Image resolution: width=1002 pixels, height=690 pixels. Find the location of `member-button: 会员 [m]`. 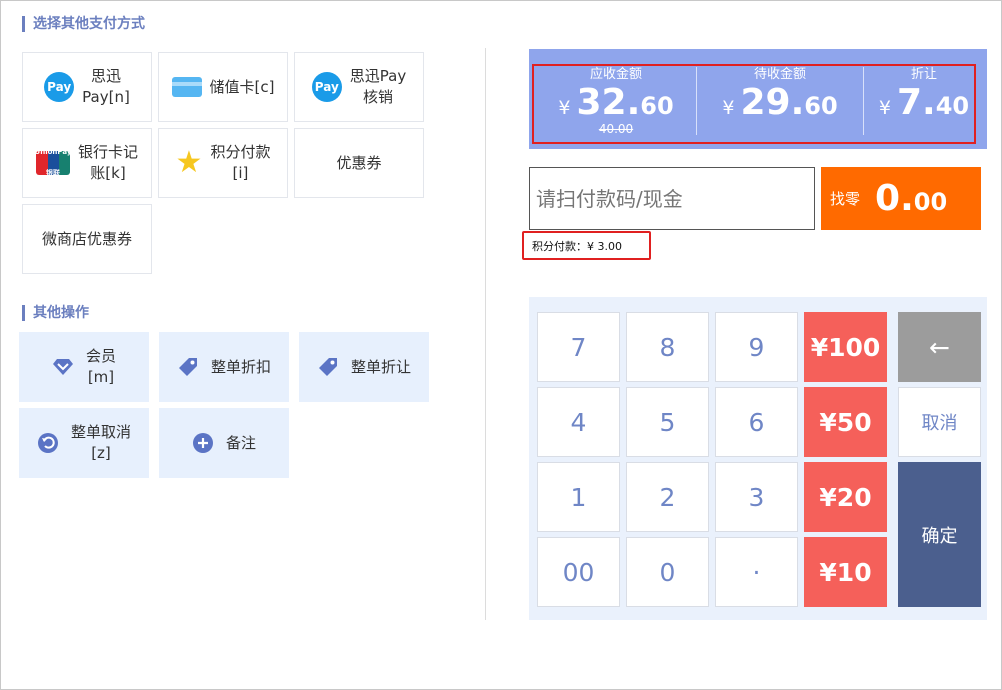

member-button: 会员 [m] is located at coordinates (84, 367).